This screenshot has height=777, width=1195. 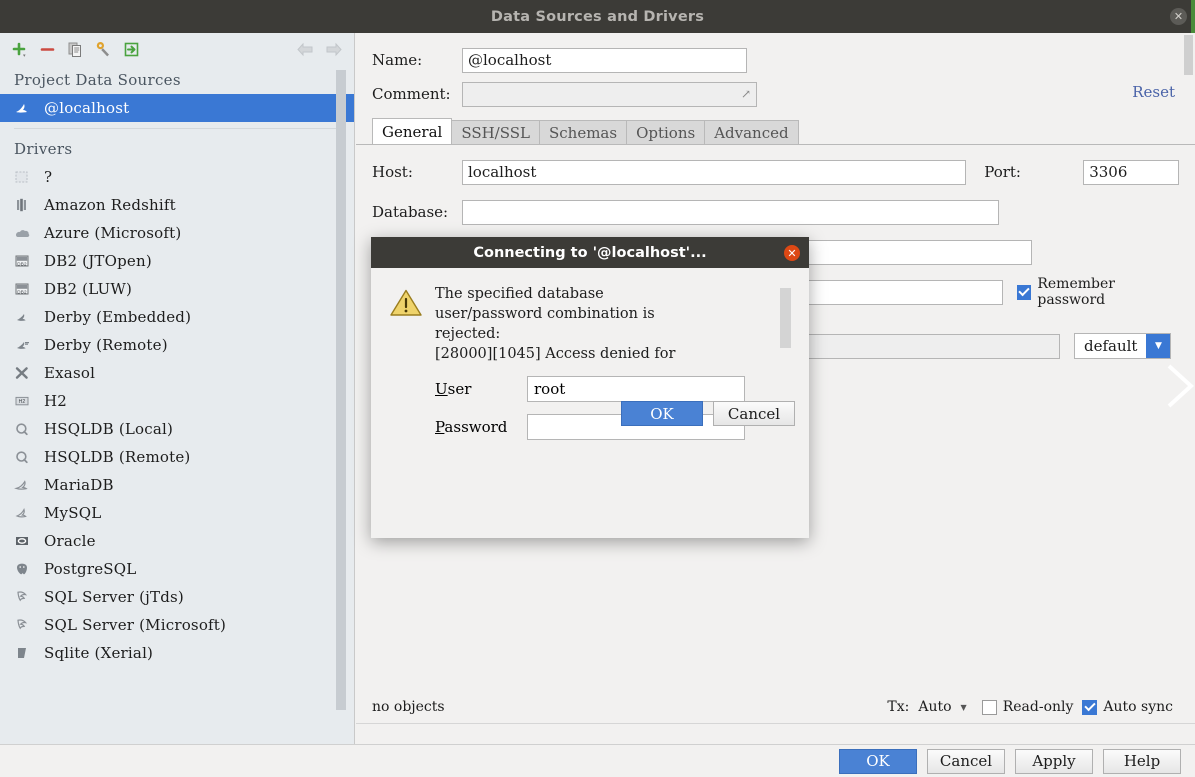 I want to click on sidebar-toolbar, so click(x=177, y=49).